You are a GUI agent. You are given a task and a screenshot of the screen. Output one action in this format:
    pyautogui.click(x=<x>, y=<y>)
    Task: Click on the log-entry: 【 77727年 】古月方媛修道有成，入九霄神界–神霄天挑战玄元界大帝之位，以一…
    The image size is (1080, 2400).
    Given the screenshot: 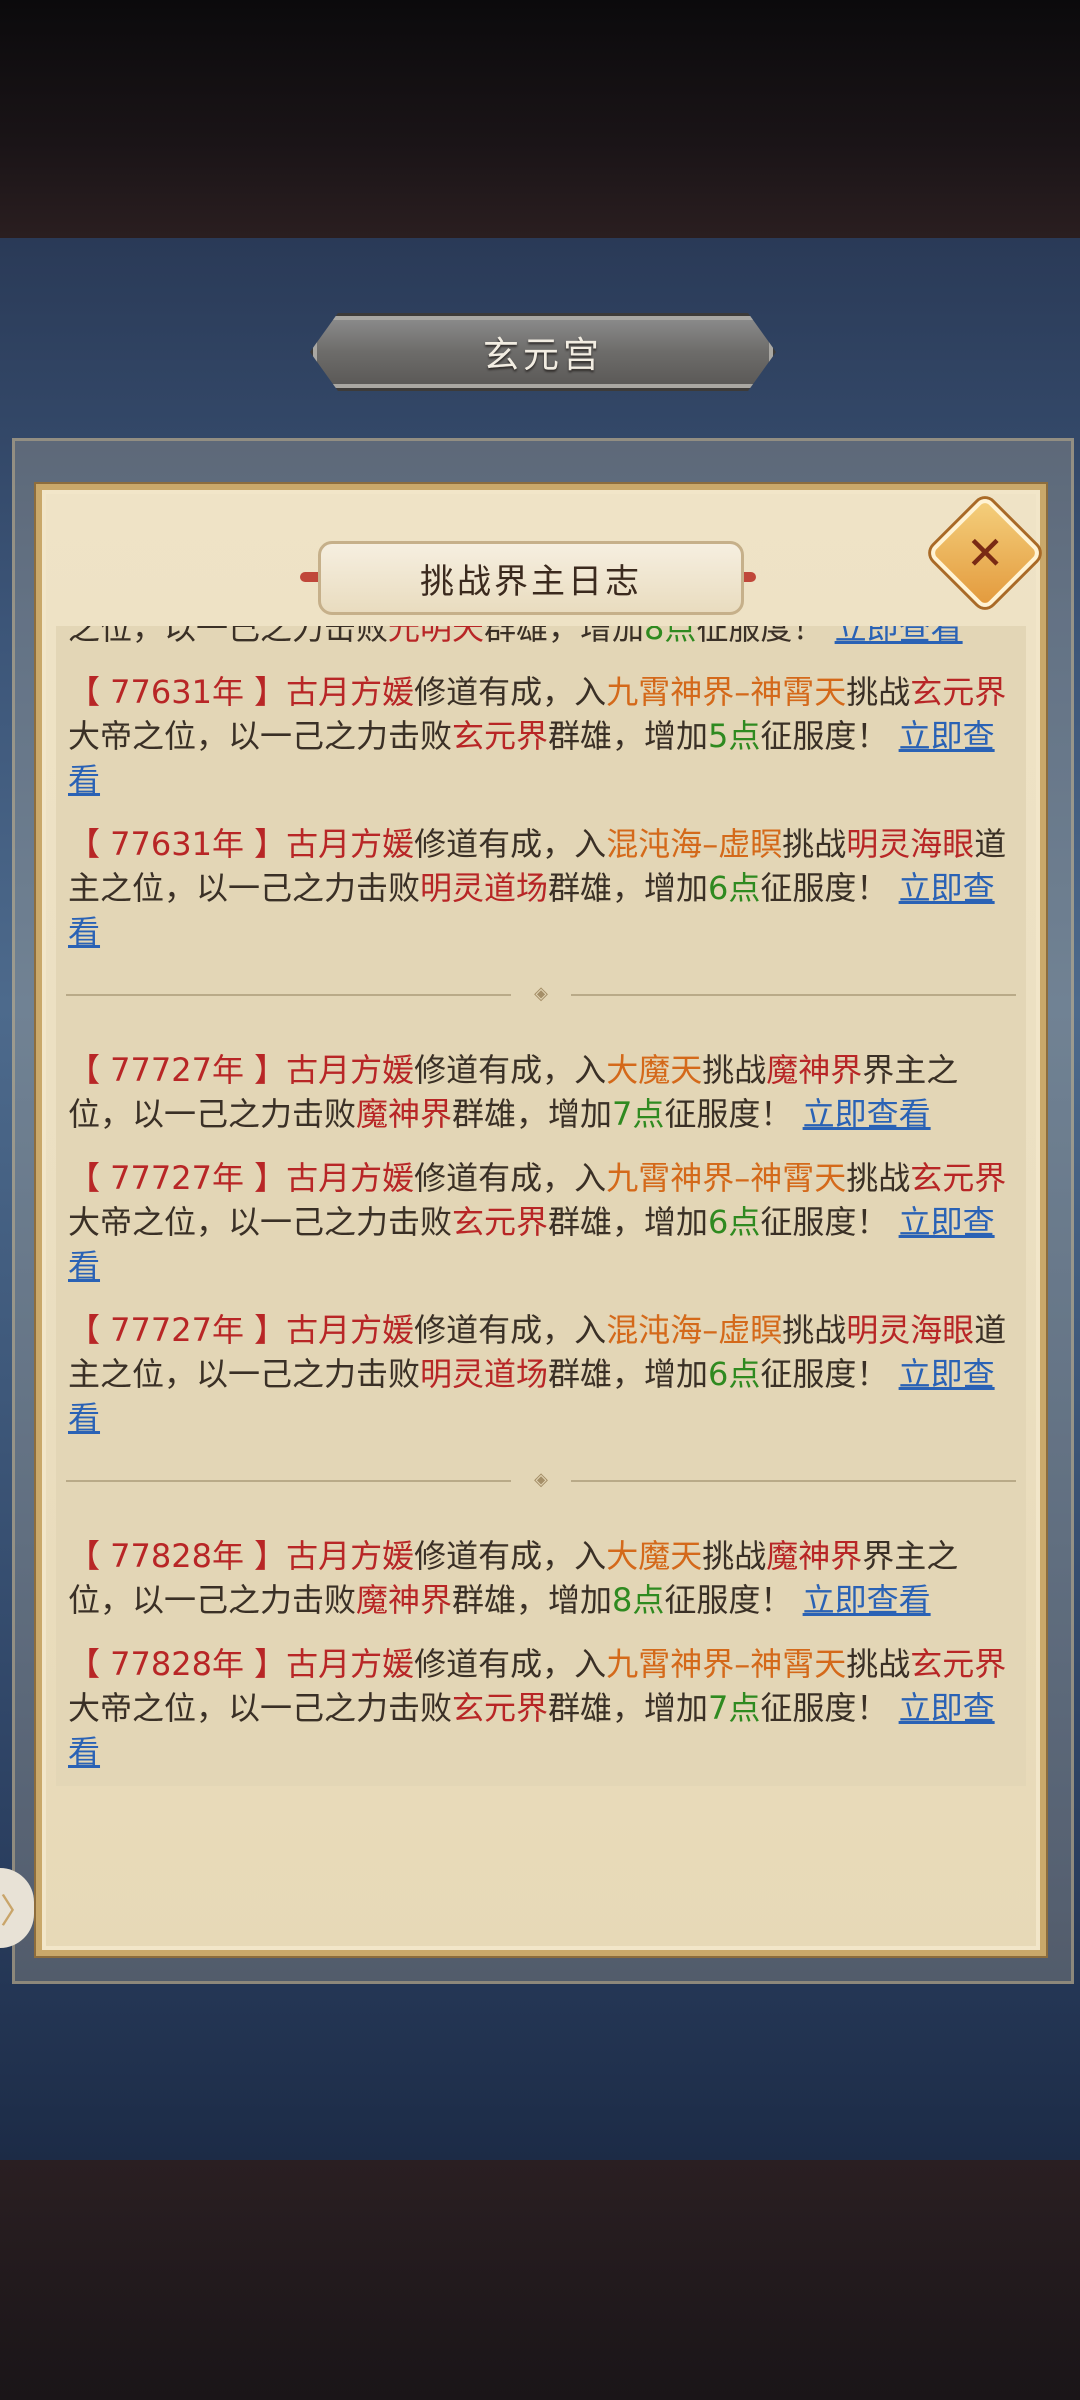 What is the action you would take?
    pyautogui.click(x=541, y=1226)
    